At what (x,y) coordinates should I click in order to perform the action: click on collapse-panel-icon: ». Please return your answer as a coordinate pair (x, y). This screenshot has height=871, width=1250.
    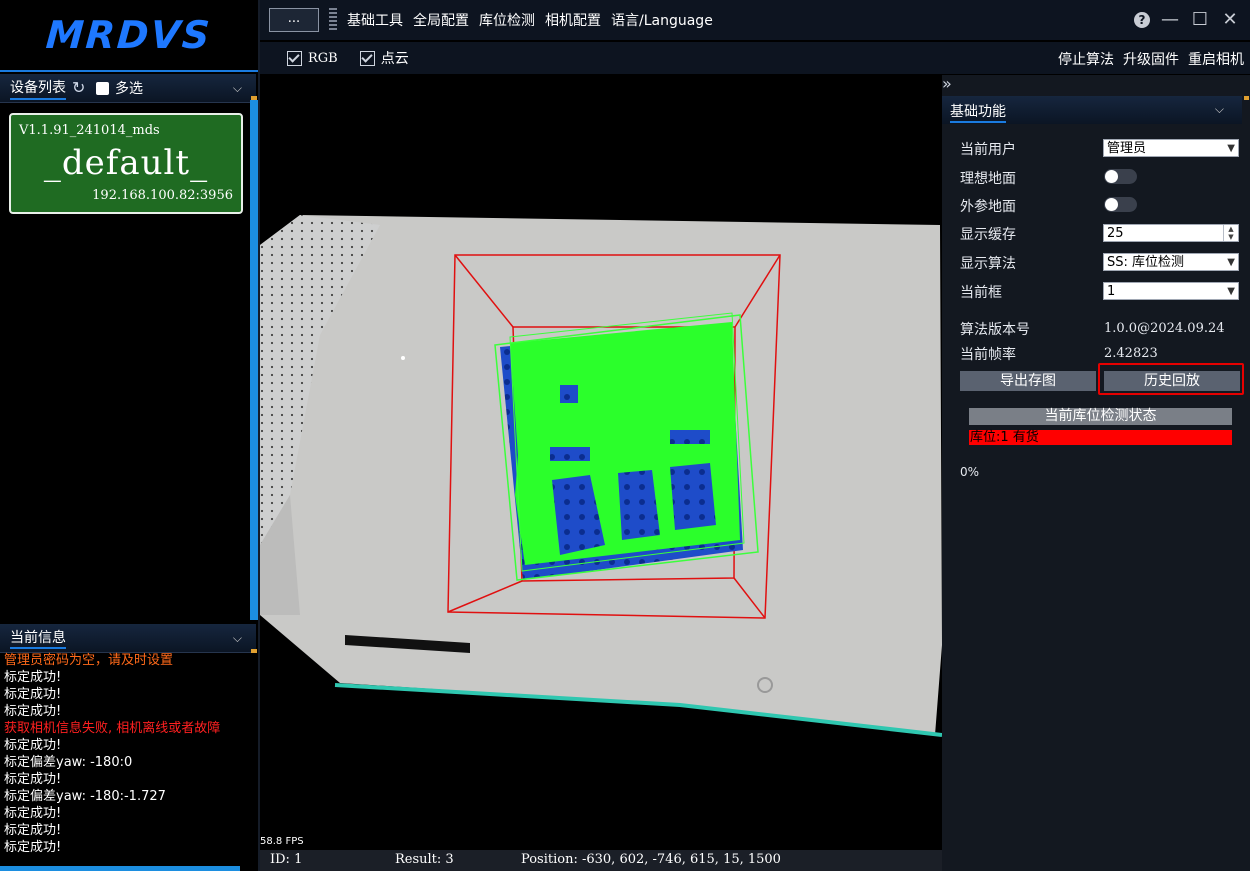
    Looking at the image, I should click on (951, 85).